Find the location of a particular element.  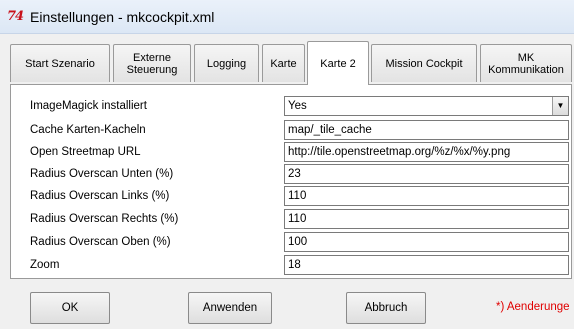

overscan-top-input: 100 is located at coordinates (426, 242).